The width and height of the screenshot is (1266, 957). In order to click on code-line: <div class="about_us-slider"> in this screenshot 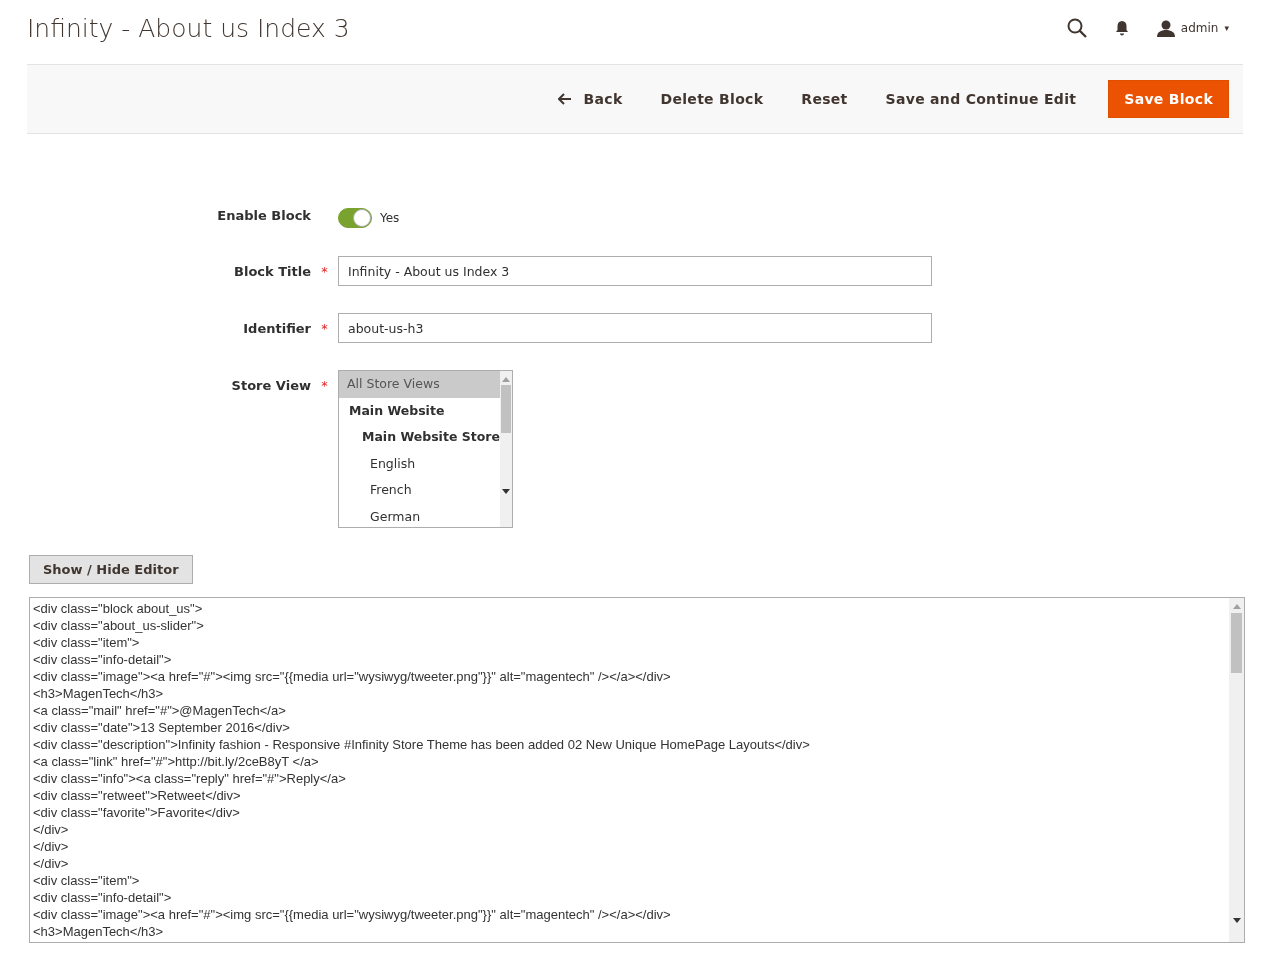, I will do `click(119, 625)`.